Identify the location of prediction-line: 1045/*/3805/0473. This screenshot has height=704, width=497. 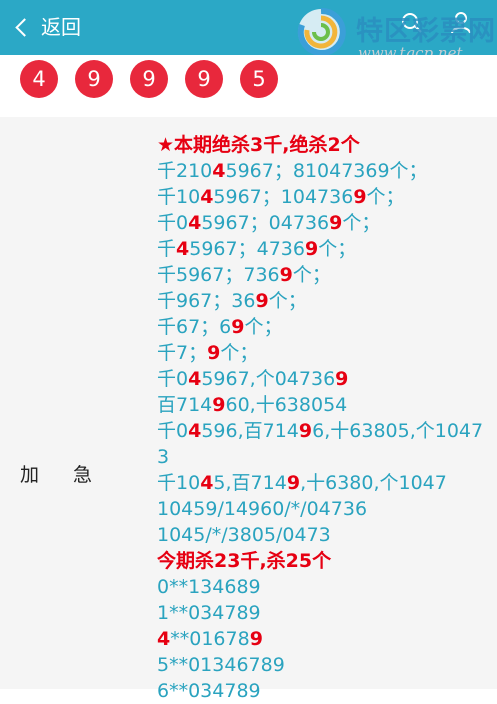
(244, 535).